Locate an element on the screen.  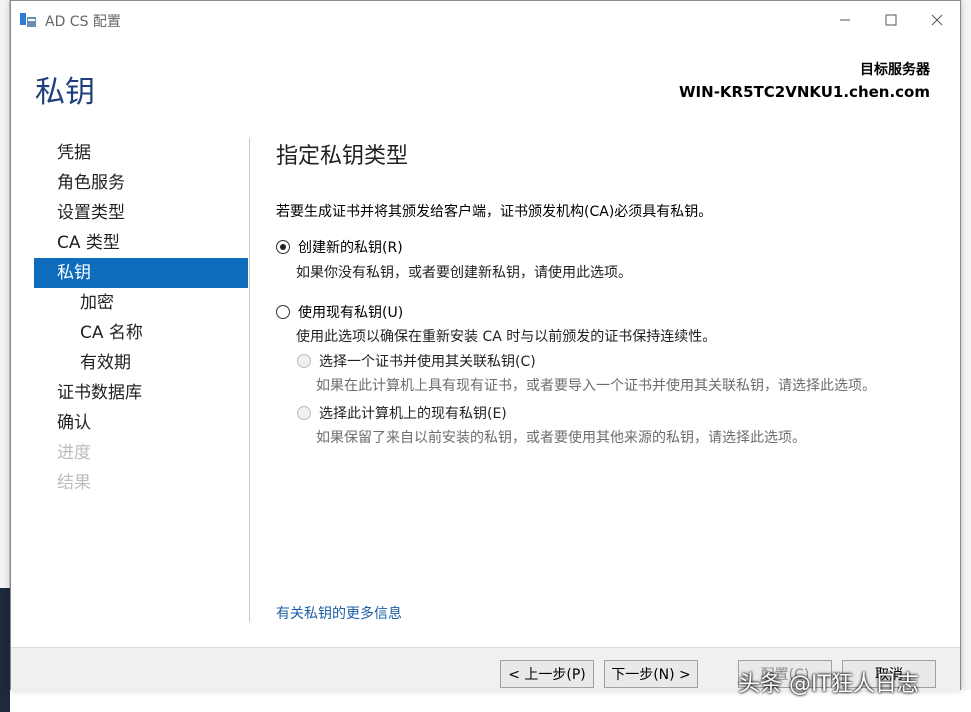
select-certificate-desc: 如果在此计算机上具有现有证书，或者要导入一个证书并使用其关联私钥，请选择此选项。 is located at coordinates (596, 386).